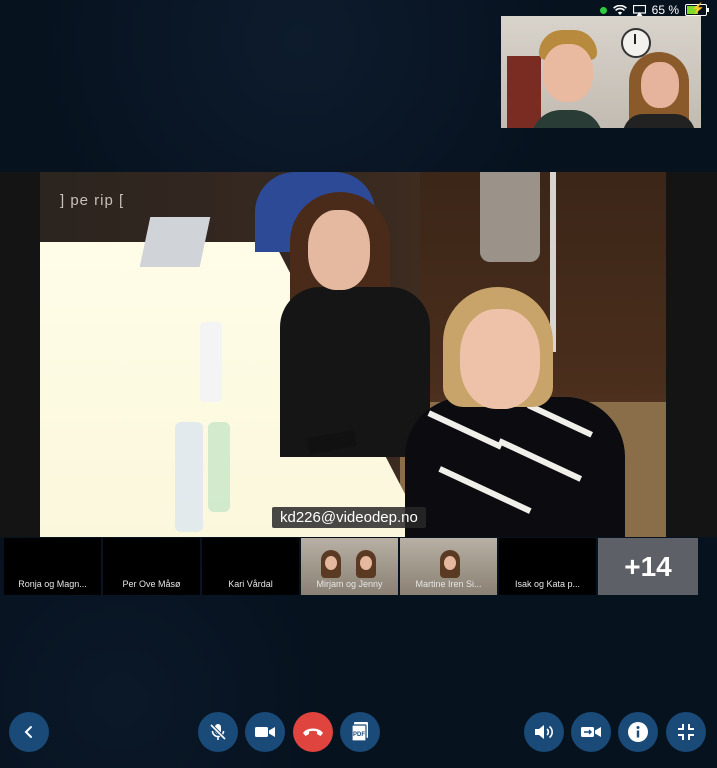 The height and width of the screenshot is (768, 717). I want to click on participant-tile: Kari Vårdal, so click(250, 566).